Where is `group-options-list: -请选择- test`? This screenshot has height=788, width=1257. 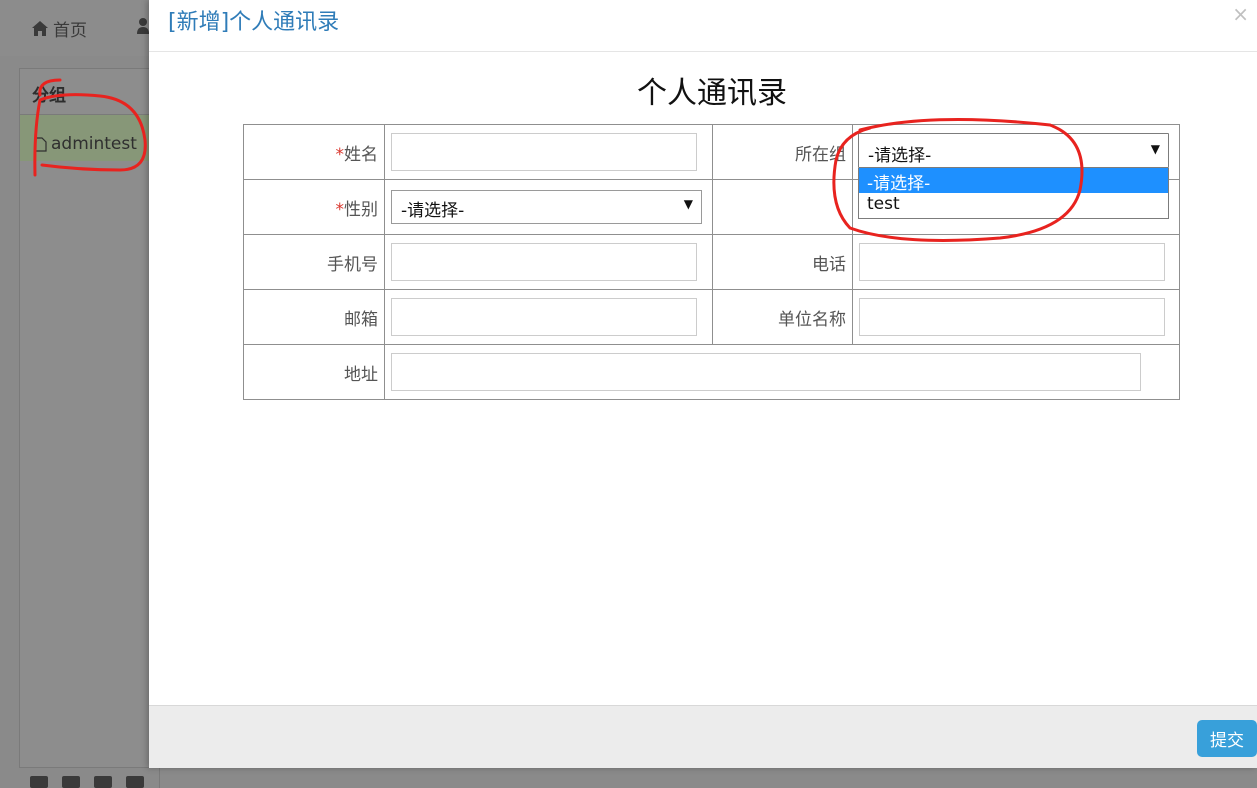
group-options-list: -请选择- test is located at coordinates (1013, 193).